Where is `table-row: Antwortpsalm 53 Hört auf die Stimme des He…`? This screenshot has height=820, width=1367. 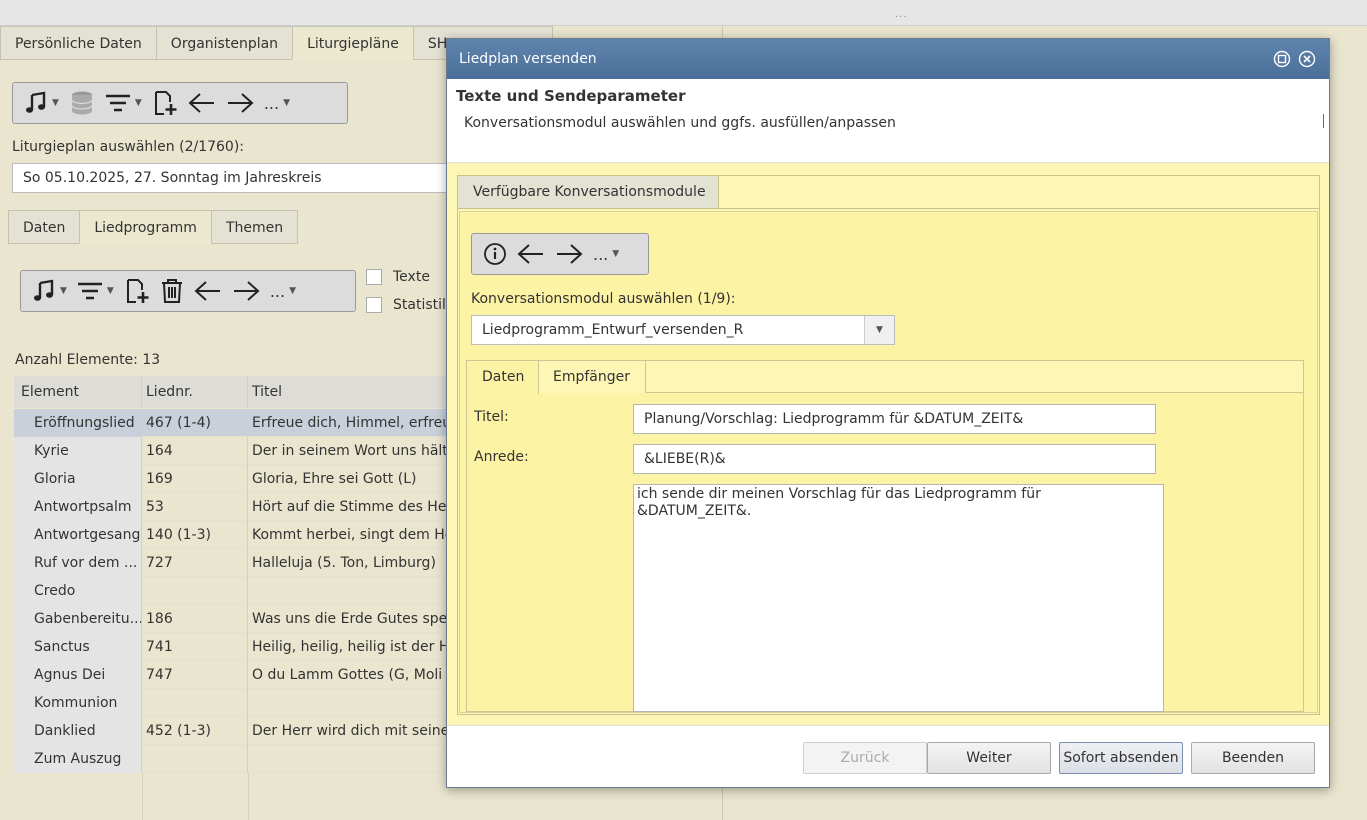
table-row: Antwortpsalm 53 Hört auf die Stimme des He… is located at coordinates (237, 507).